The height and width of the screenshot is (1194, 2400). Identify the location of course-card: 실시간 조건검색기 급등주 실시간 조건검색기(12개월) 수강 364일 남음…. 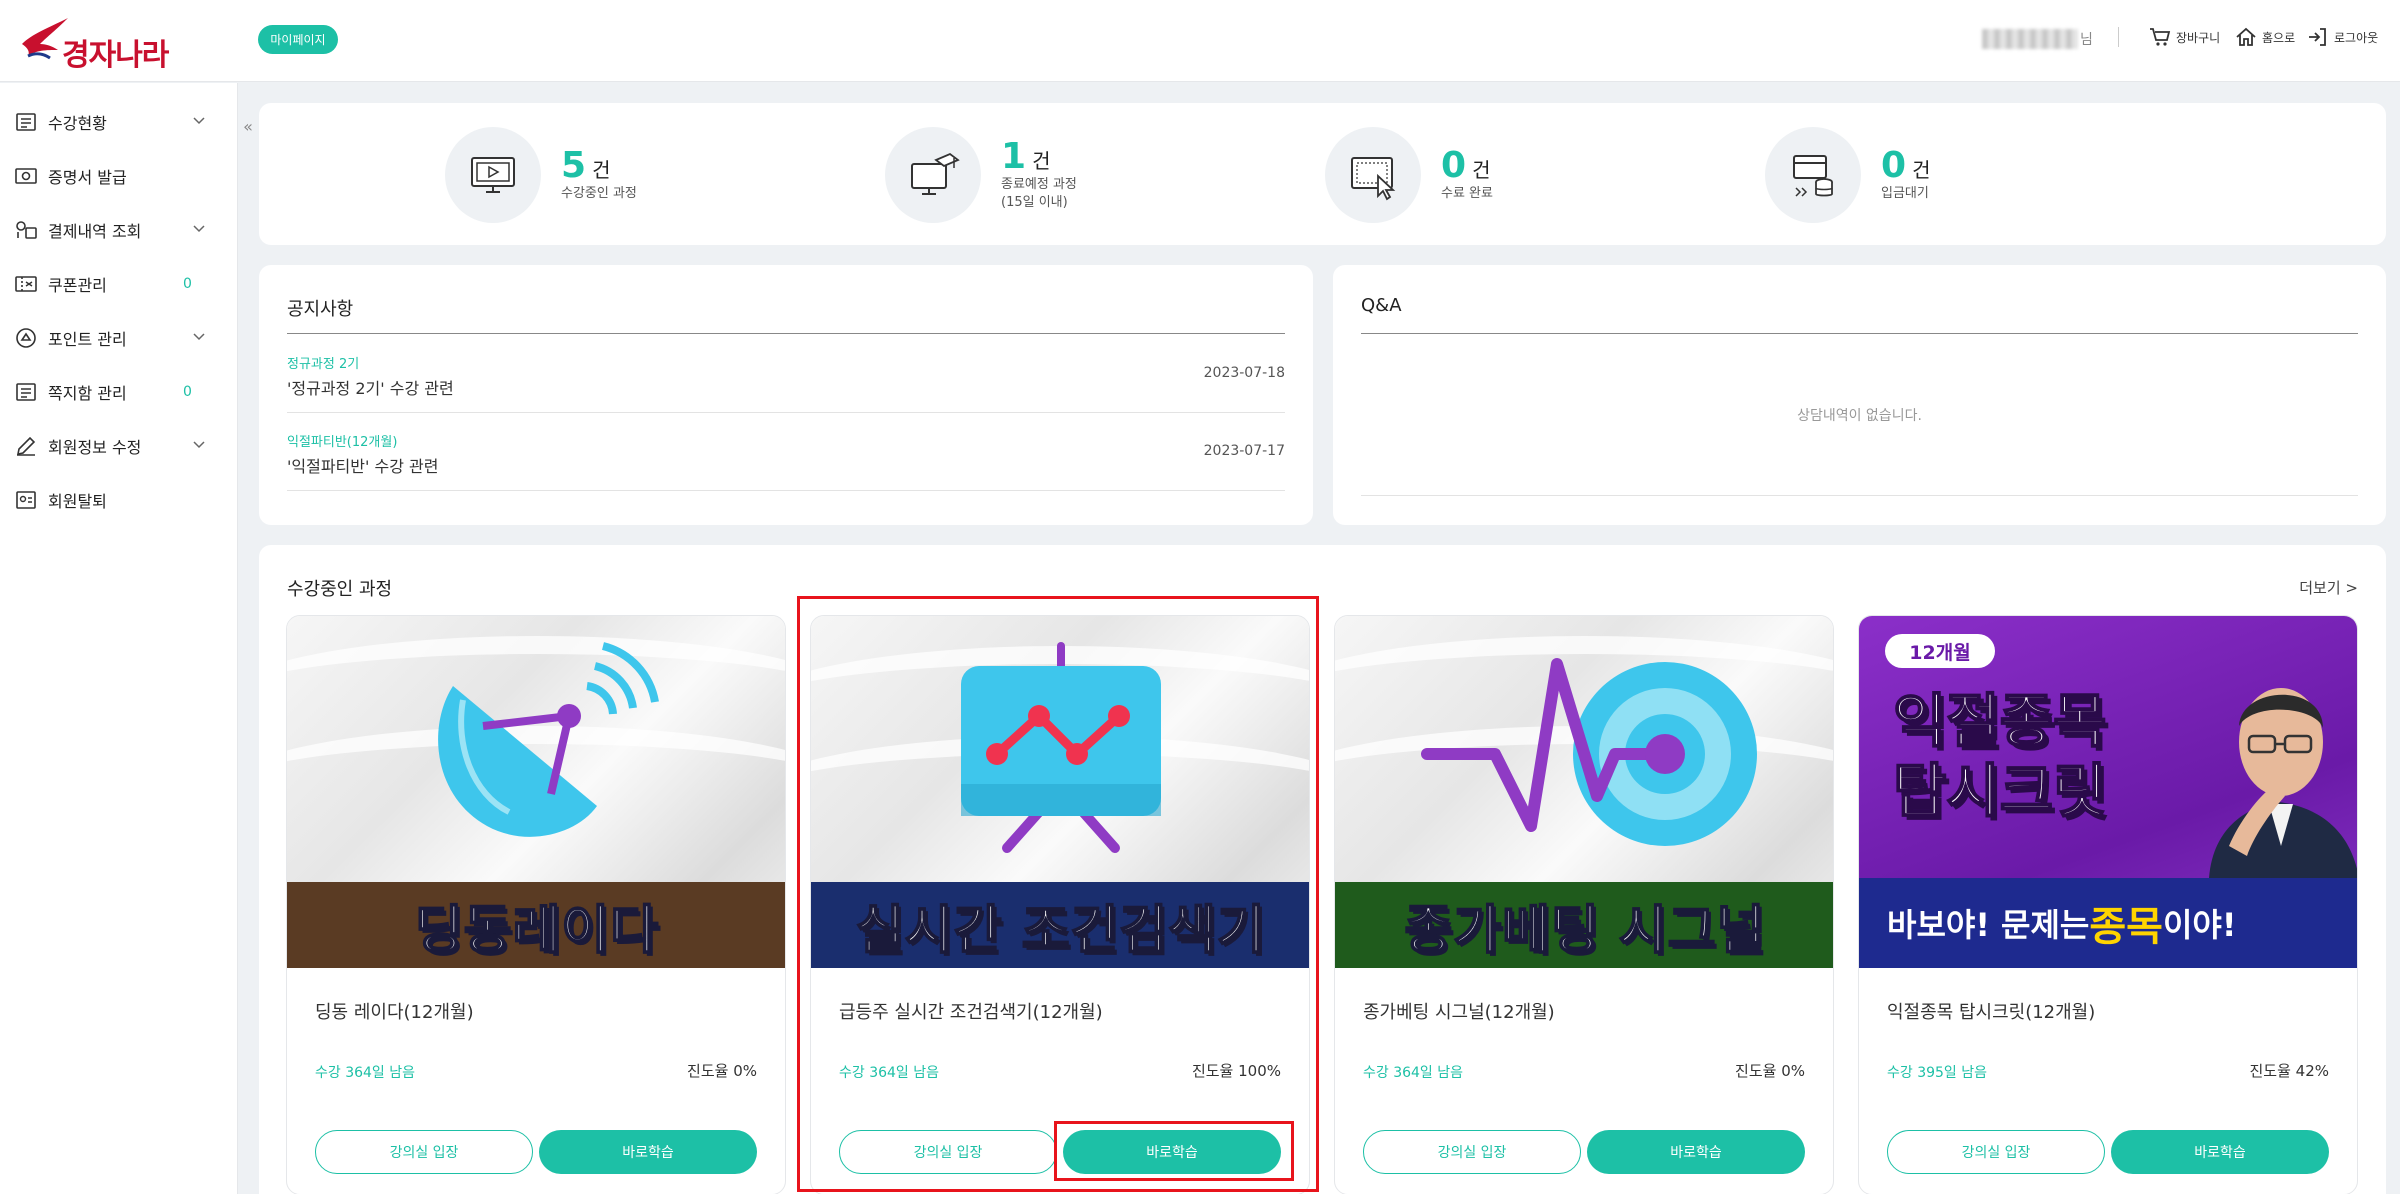
(1060, 904).